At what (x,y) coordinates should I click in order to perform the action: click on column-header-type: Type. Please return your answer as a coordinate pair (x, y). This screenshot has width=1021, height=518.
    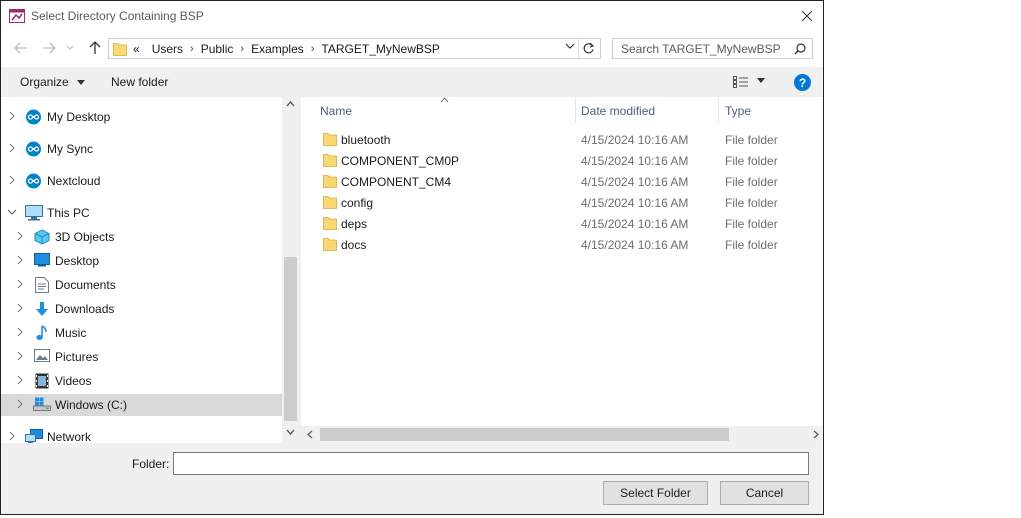
    Looking at the image, I should click on (771, 110).